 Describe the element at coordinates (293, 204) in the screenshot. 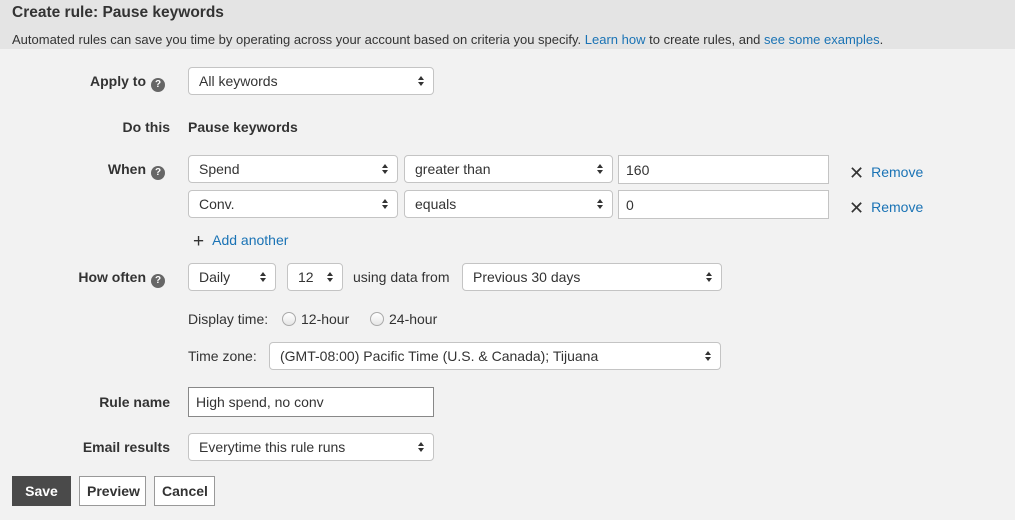

I see `condition-metric-select: Conv.` at that location.